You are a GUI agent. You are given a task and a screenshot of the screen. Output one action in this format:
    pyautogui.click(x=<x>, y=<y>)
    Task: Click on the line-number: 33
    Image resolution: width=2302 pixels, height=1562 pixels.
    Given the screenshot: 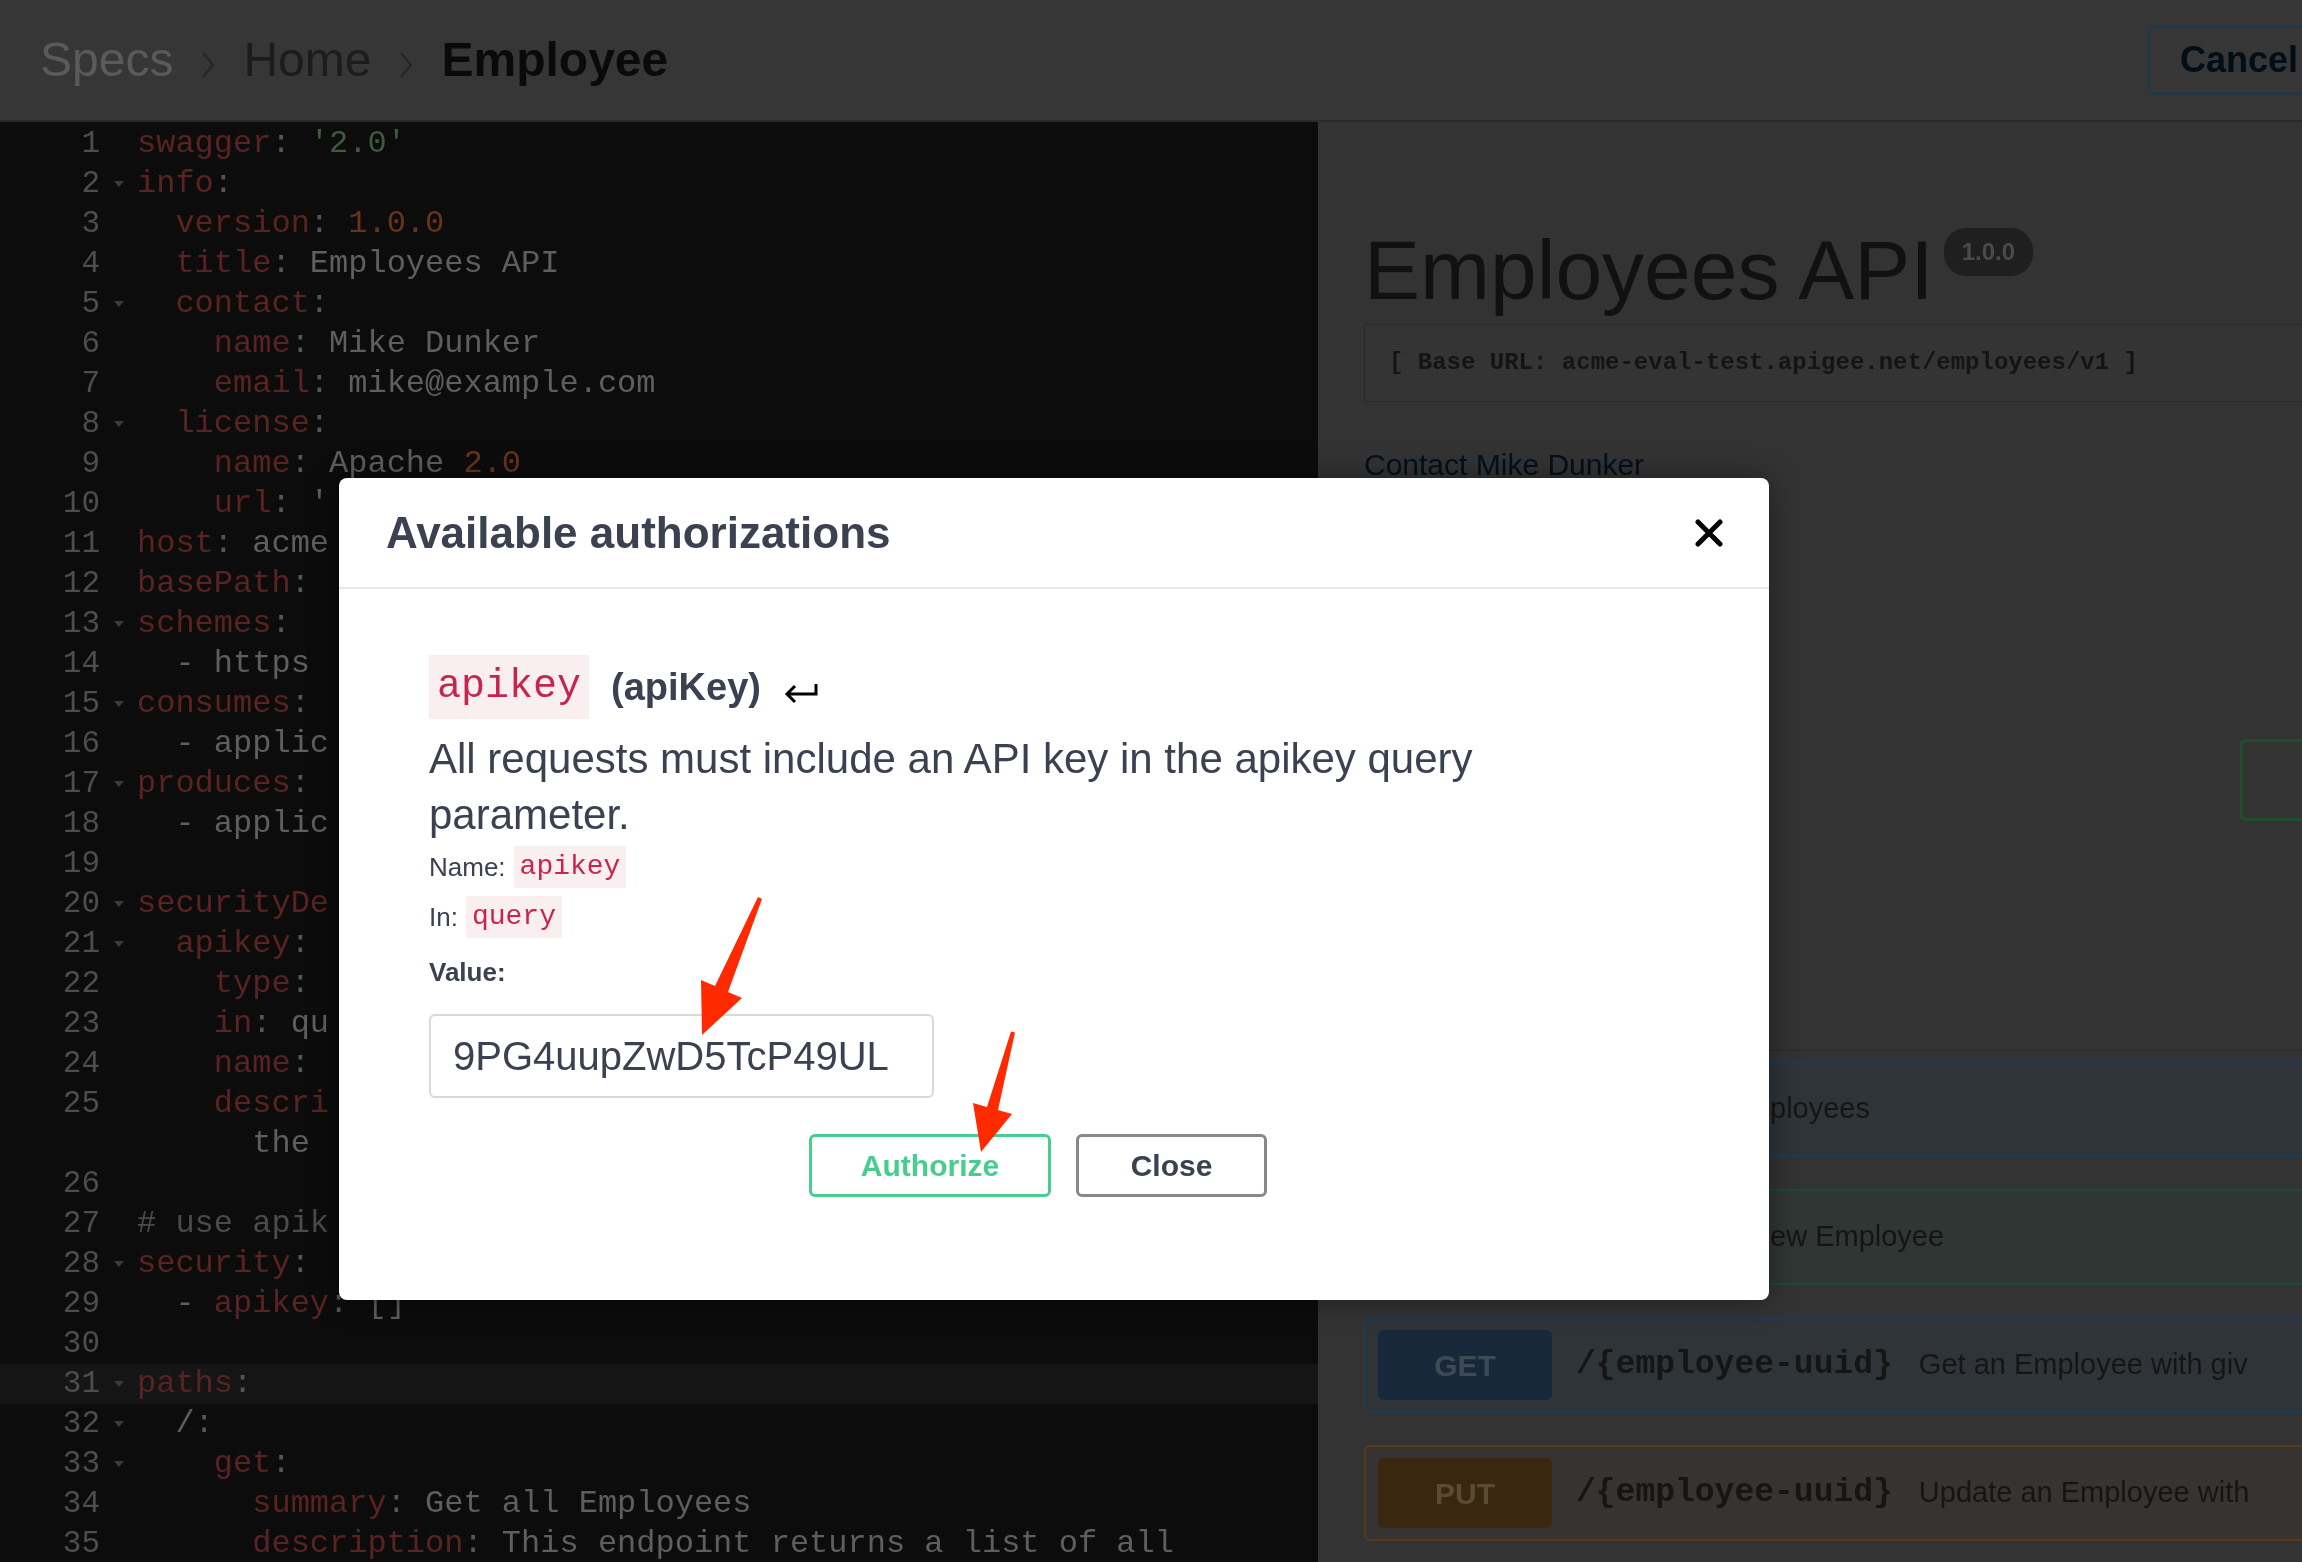 What is the action you would take?
    pyautogui.click(x=81, y=1463)
    